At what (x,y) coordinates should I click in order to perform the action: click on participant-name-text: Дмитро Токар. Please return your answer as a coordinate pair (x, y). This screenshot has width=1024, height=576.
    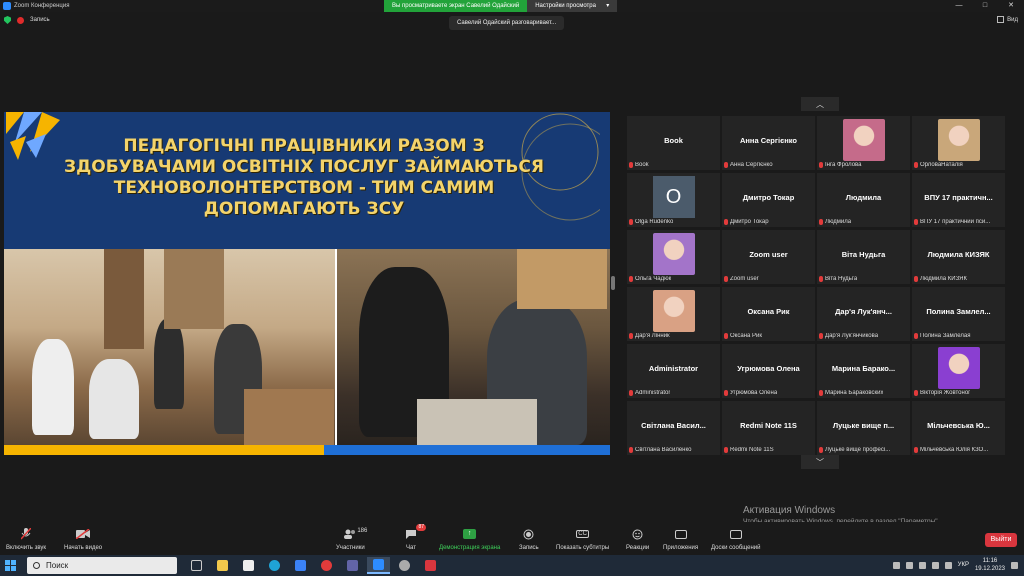
    Looking at the image, I should click on (749, 222).